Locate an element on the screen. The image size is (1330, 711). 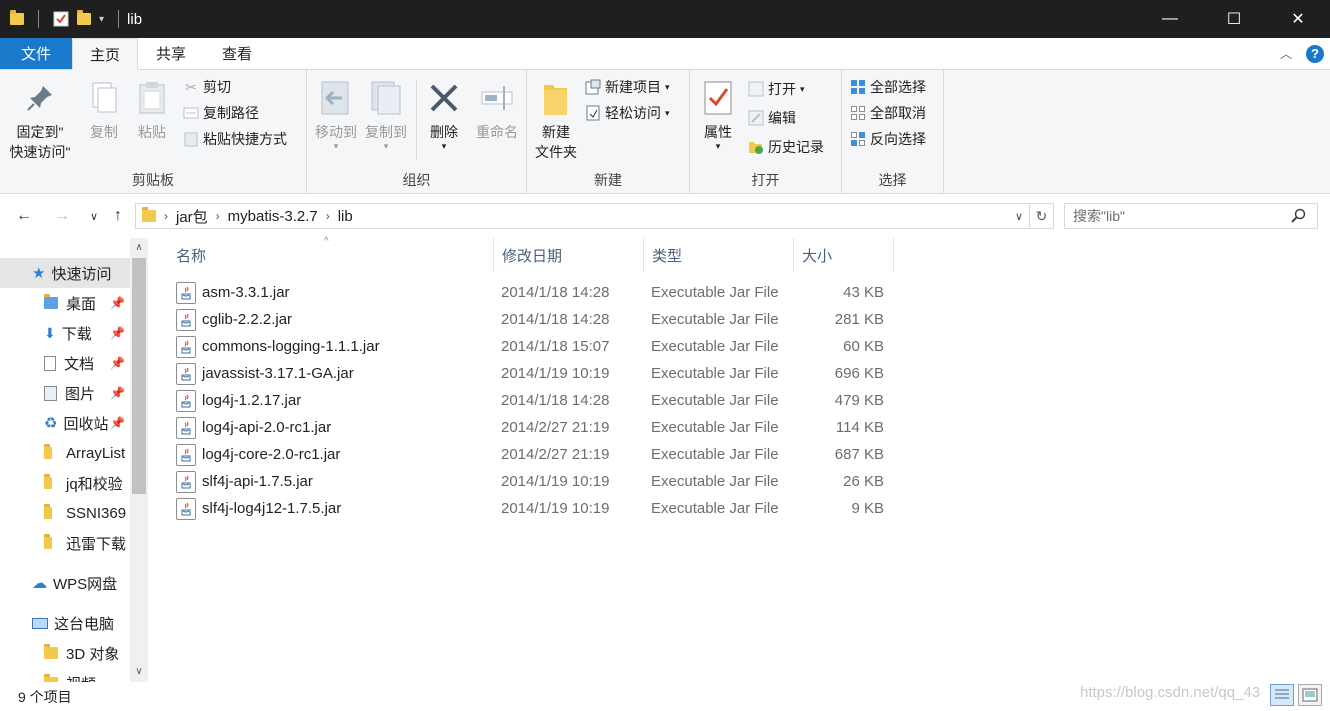
cut-button: ✂ 剪切 is located at coordinates (207, 87).